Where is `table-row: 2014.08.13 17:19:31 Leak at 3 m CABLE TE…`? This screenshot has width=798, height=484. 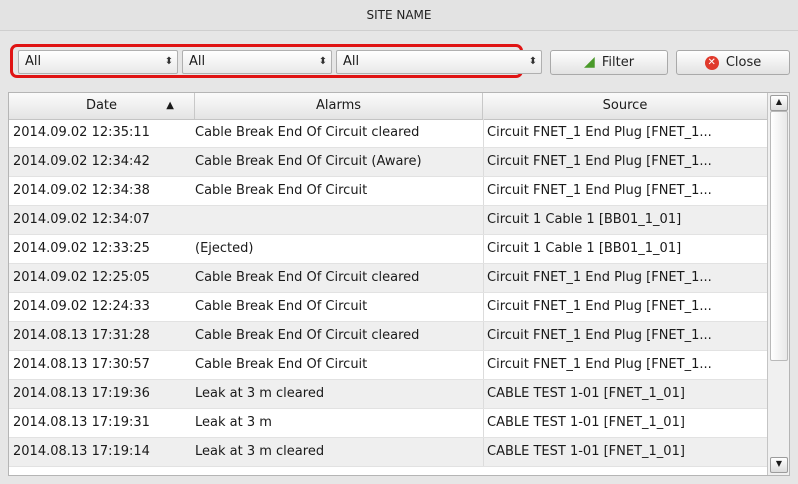 table-row: 2014.08.13 17:19:31 Leak at 3 m CABLE TE… is located at coordinates (388, 423).